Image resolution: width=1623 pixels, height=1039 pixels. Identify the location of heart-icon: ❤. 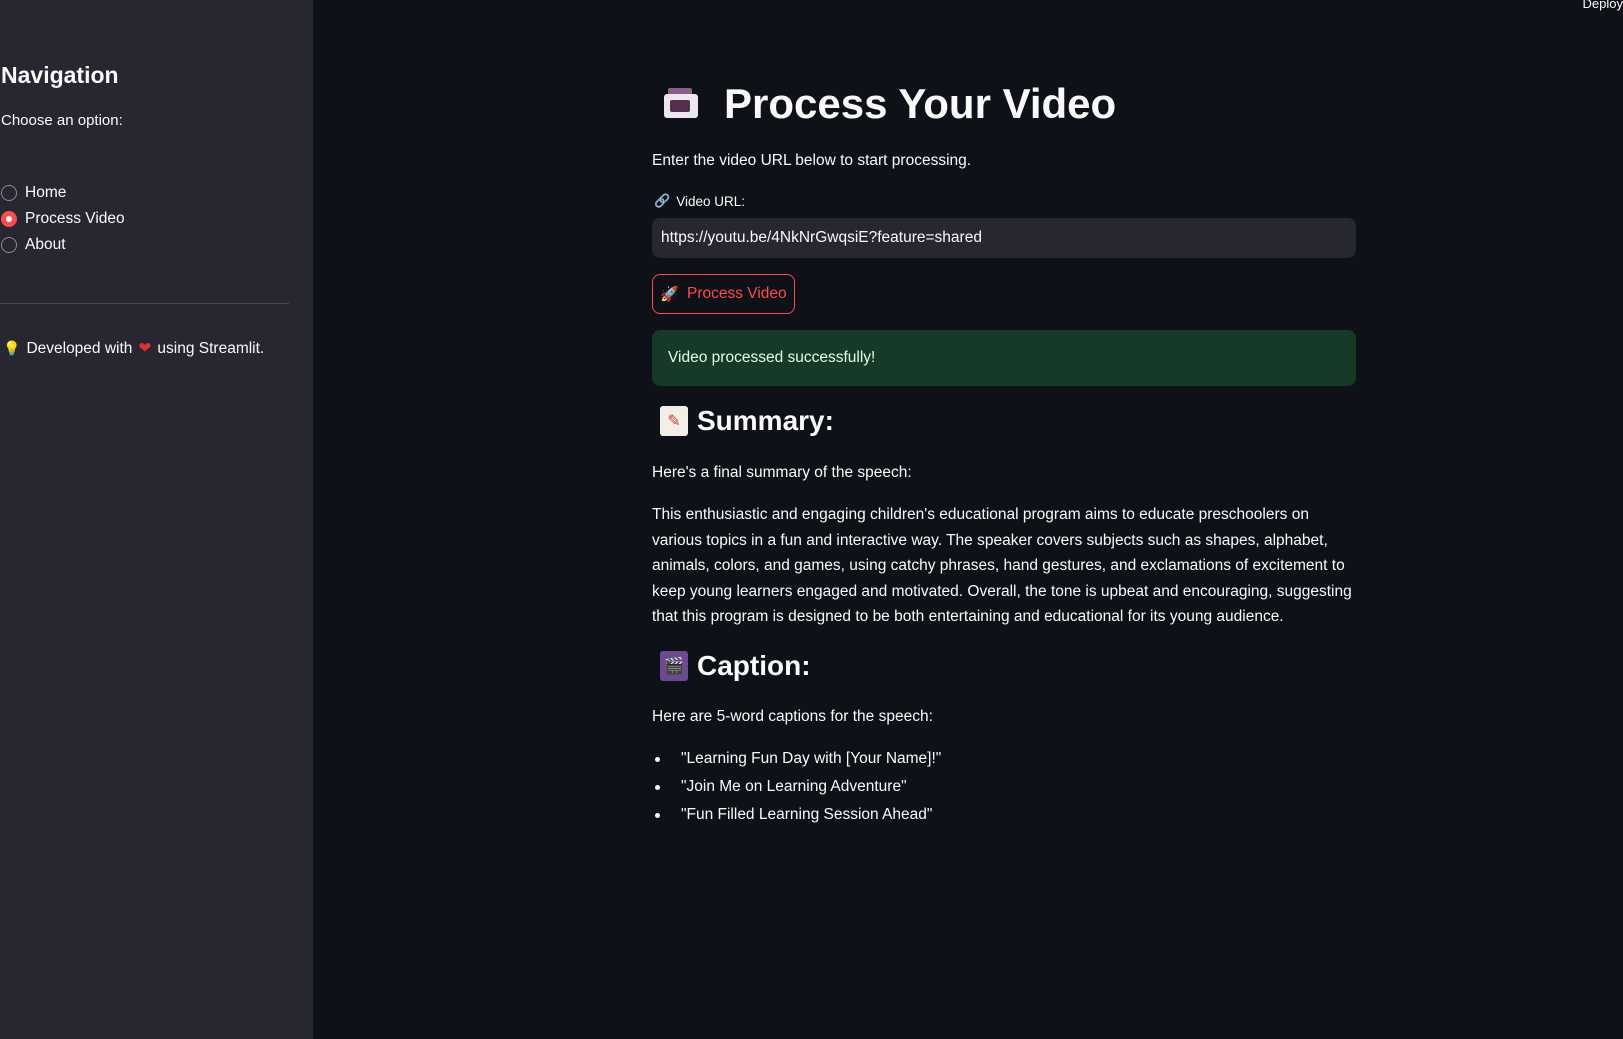
(145, 348).